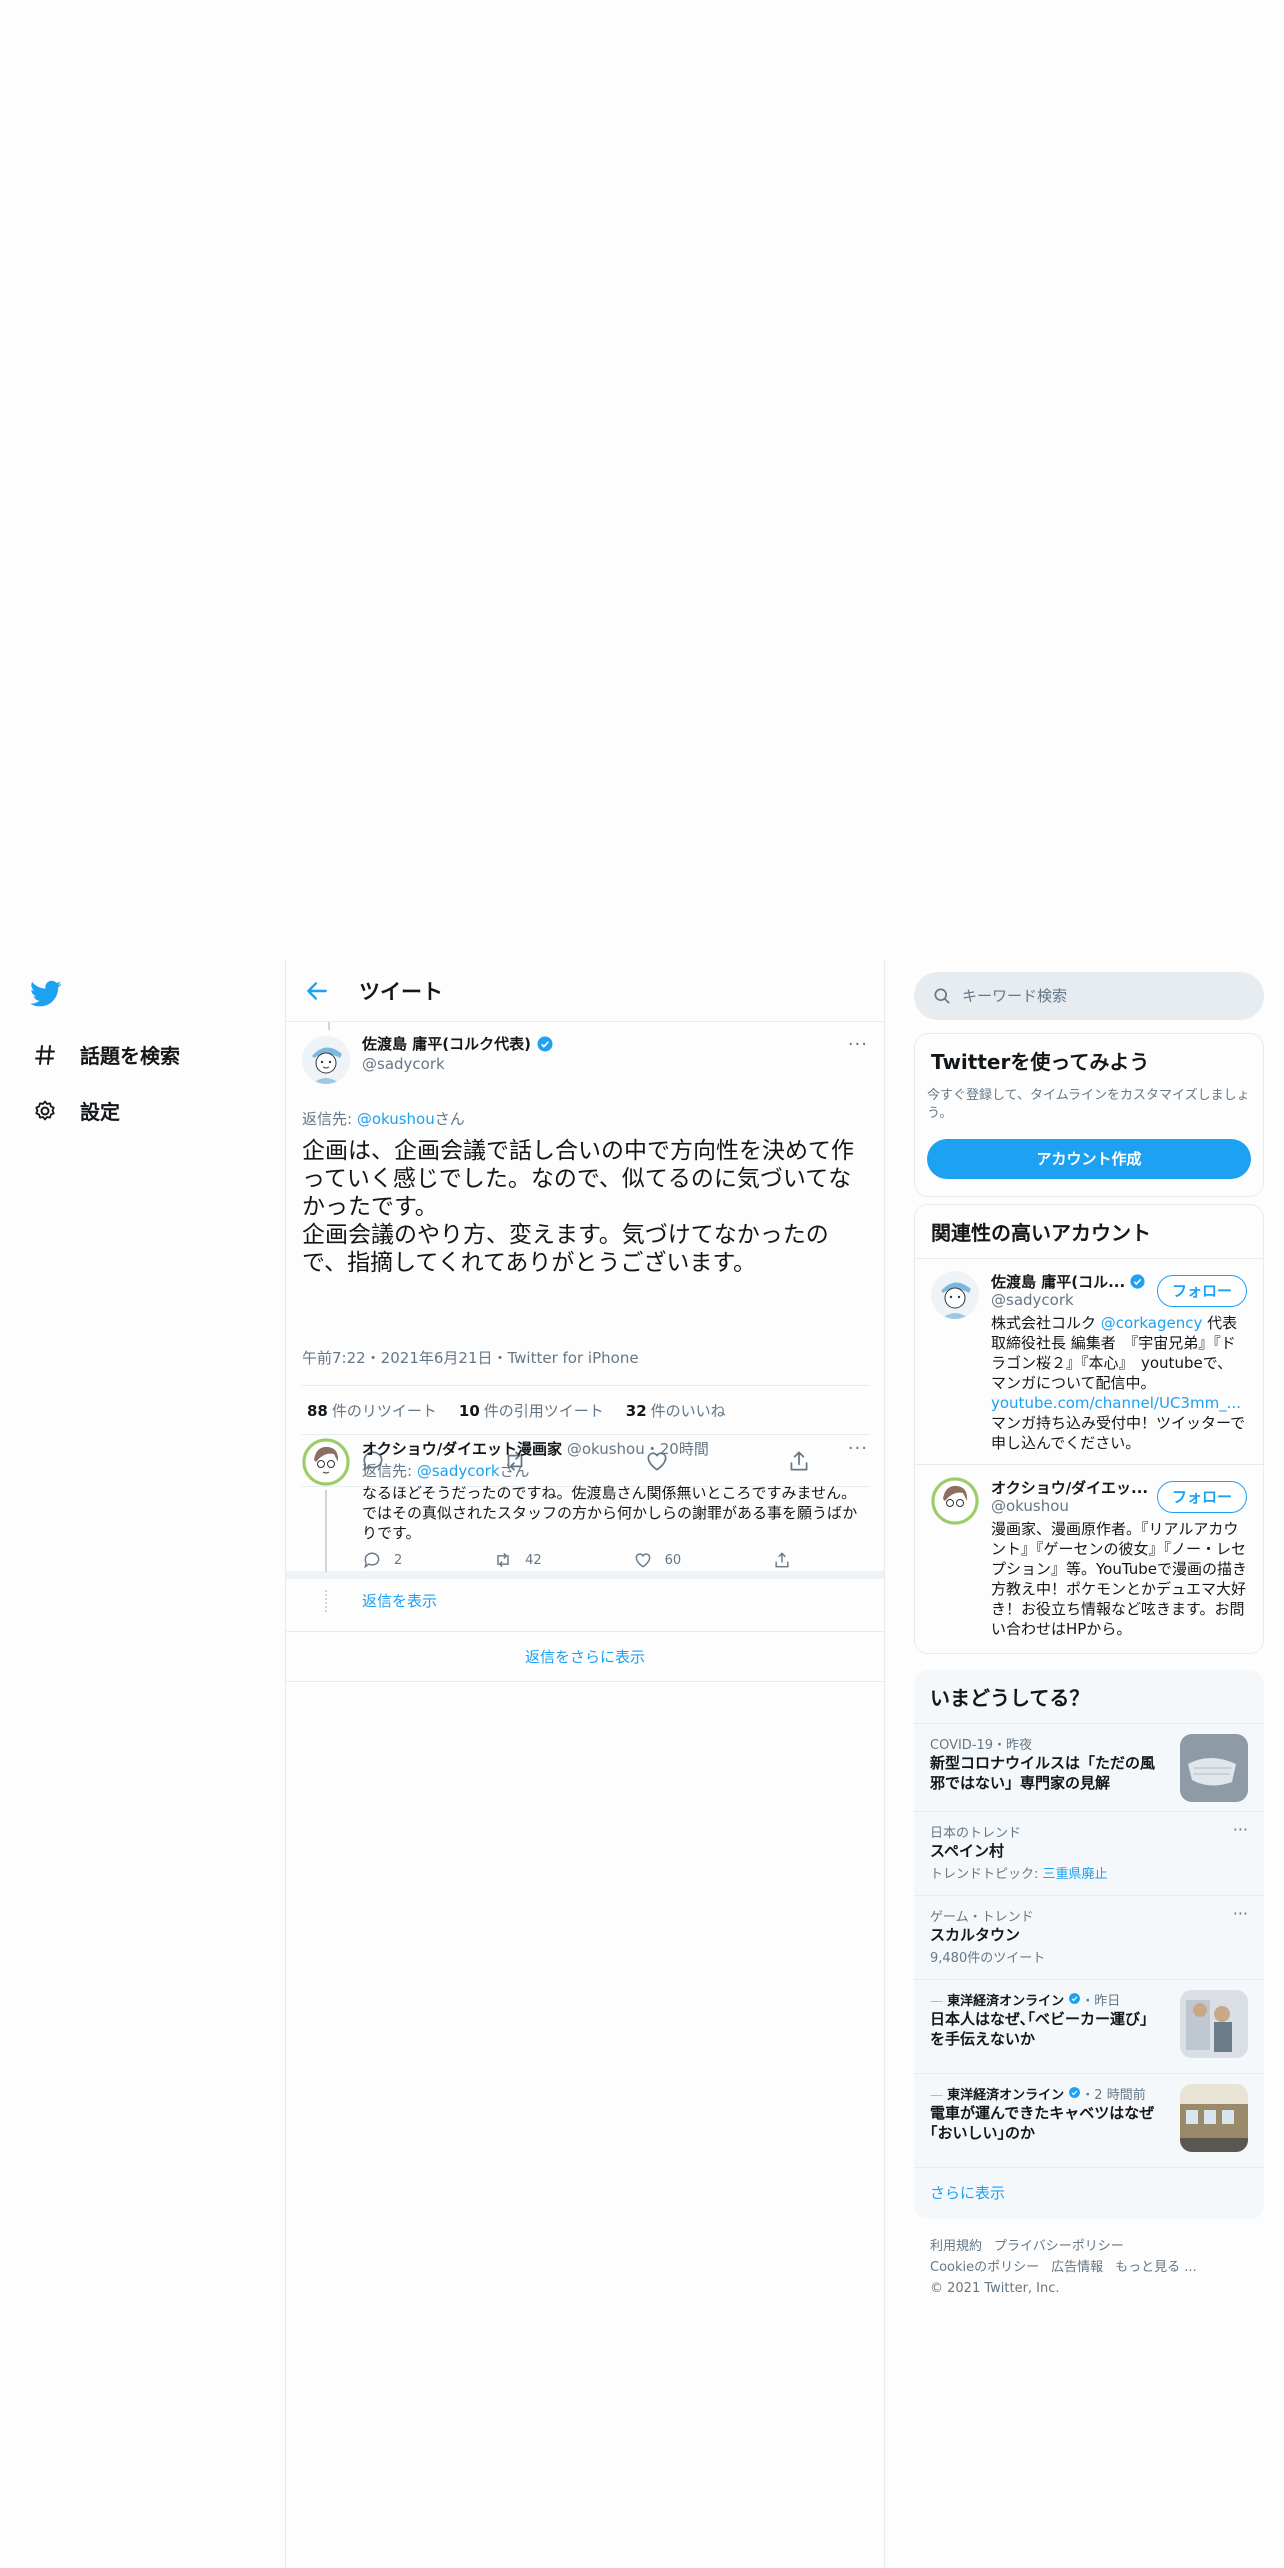  What do you see at coordinates (317, 991) in the screenshot?
I see `back-arrow-icon` at bounding box center [317, 991].